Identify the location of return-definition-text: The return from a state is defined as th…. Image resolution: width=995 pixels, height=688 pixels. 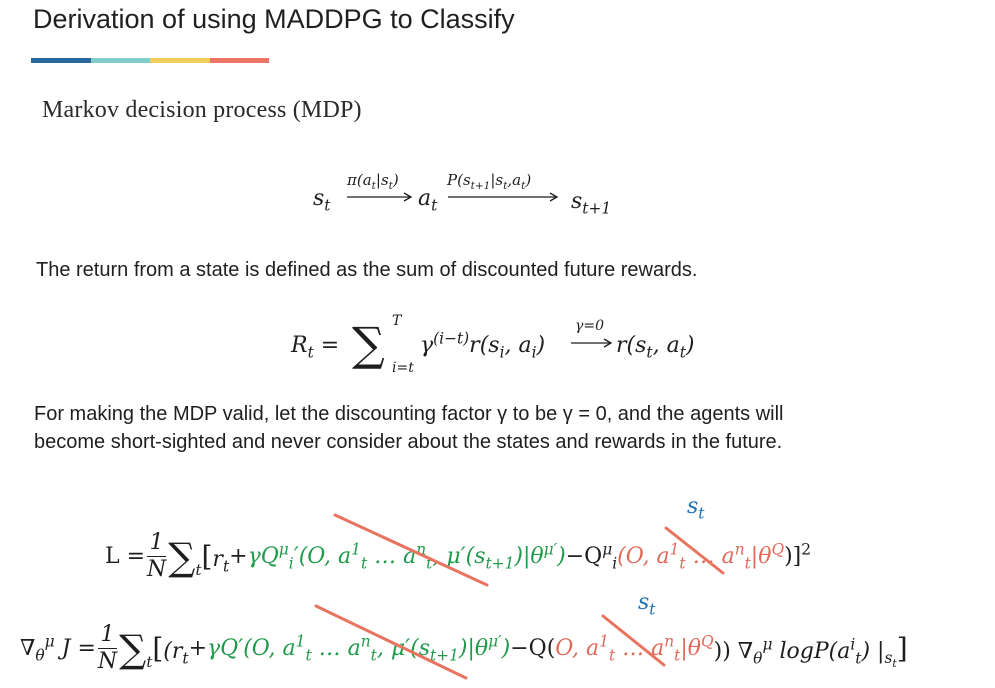
(367, 270).